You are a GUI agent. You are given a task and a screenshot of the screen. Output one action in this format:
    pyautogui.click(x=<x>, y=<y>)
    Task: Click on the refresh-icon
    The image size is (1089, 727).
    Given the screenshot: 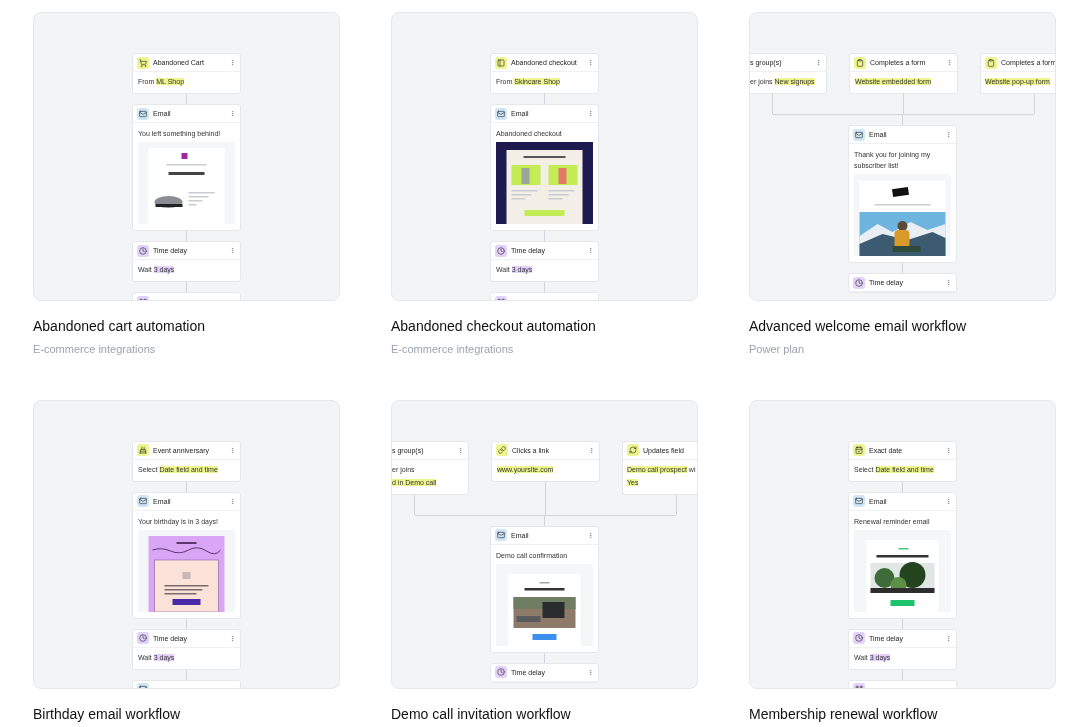 What is the action you would take?
    pyautogui.click(x=633, y=450)
    